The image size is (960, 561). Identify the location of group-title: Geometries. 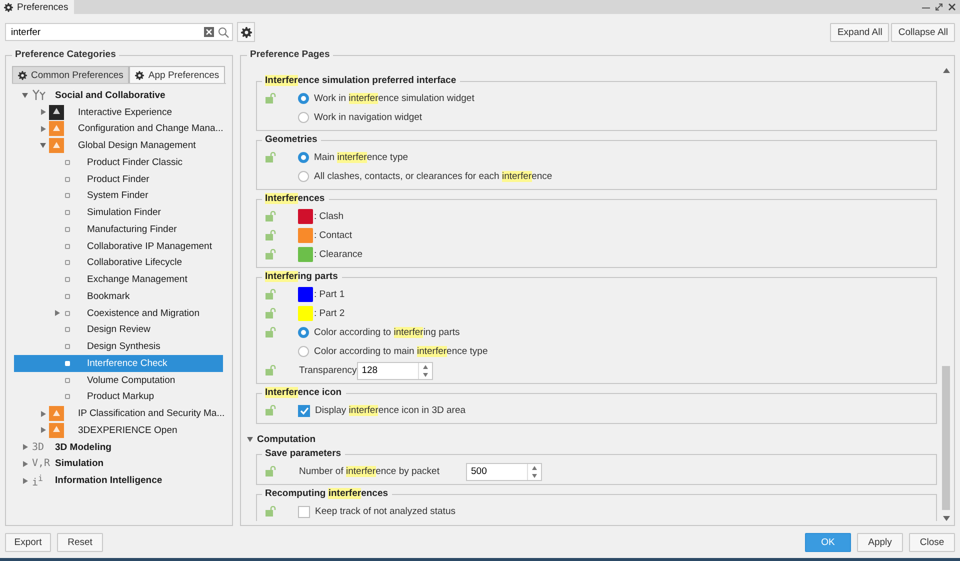
(292, 139).